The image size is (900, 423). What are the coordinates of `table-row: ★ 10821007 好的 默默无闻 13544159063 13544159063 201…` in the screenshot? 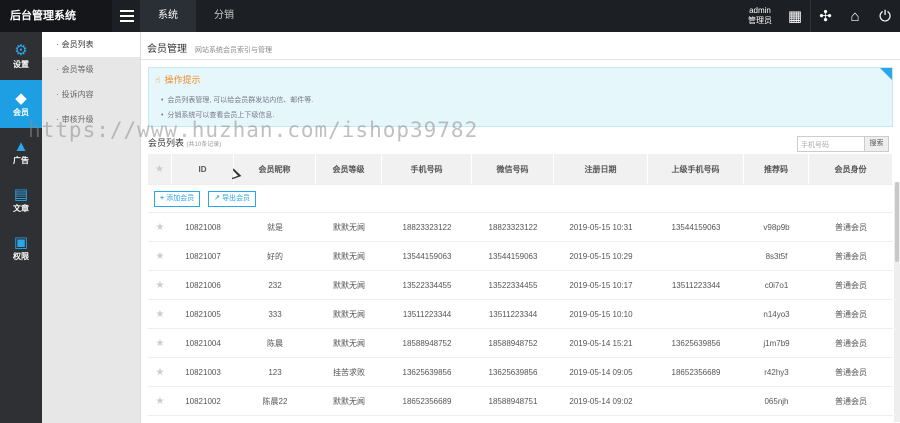 It's located at (520, 256).